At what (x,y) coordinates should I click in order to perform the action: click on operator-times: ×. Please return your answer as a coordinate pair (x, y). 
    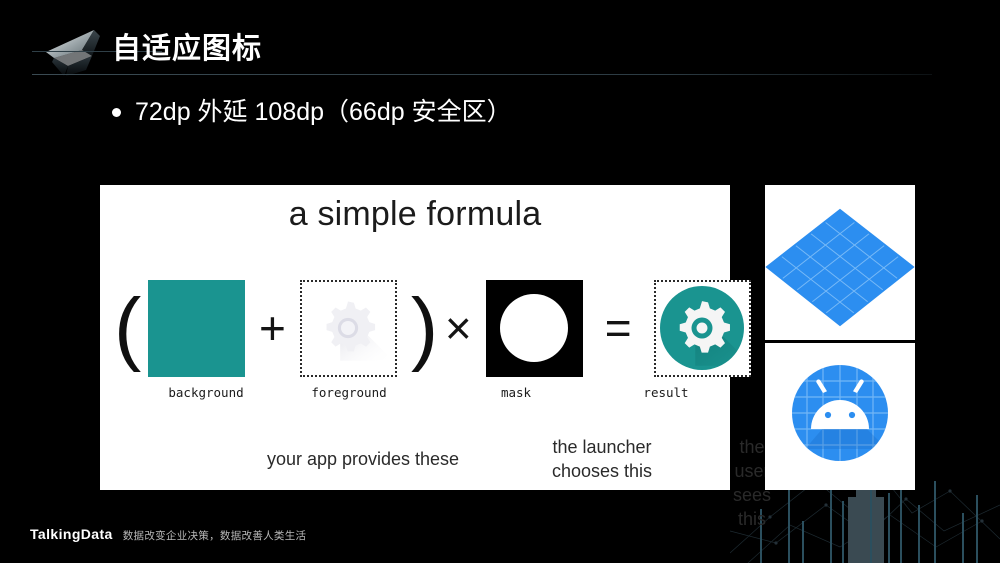
    Looking at the image, I should click on (458, 328).